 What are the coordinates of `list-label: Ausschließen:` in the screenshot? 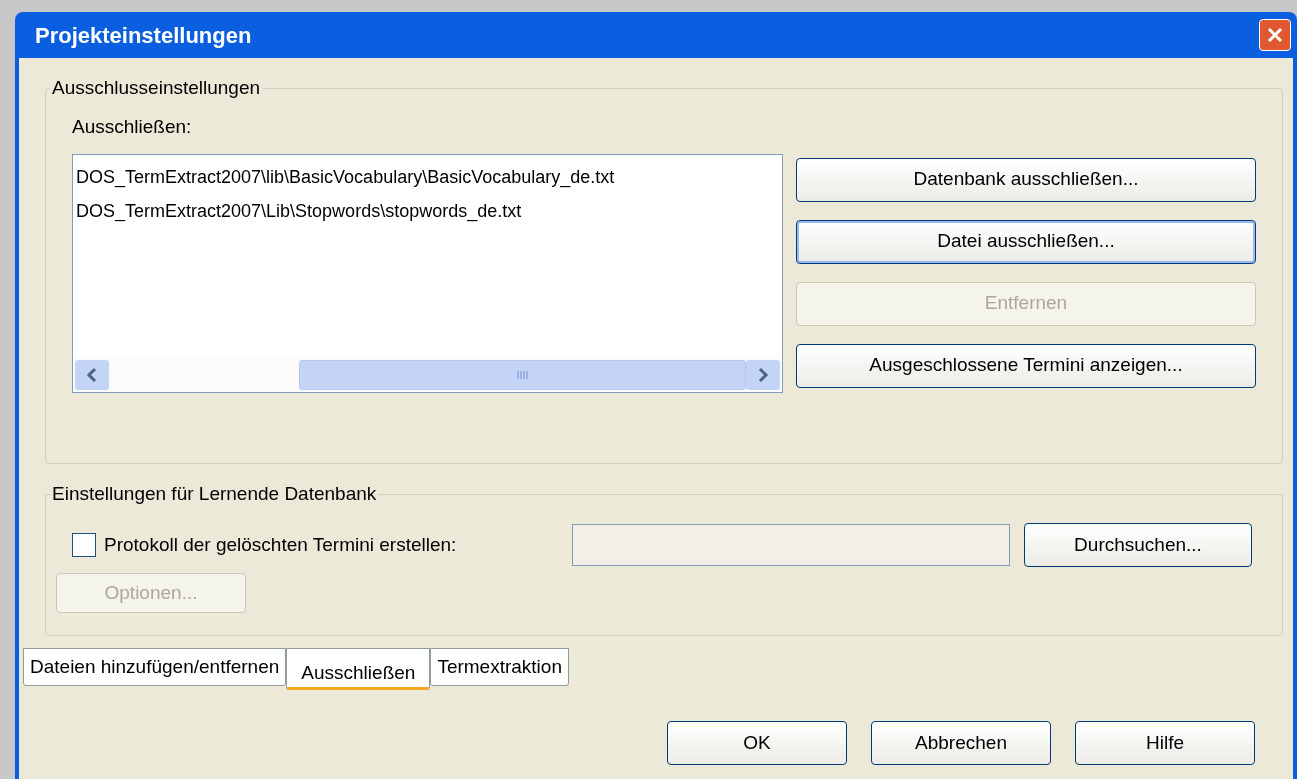 It's located at (132, 127).